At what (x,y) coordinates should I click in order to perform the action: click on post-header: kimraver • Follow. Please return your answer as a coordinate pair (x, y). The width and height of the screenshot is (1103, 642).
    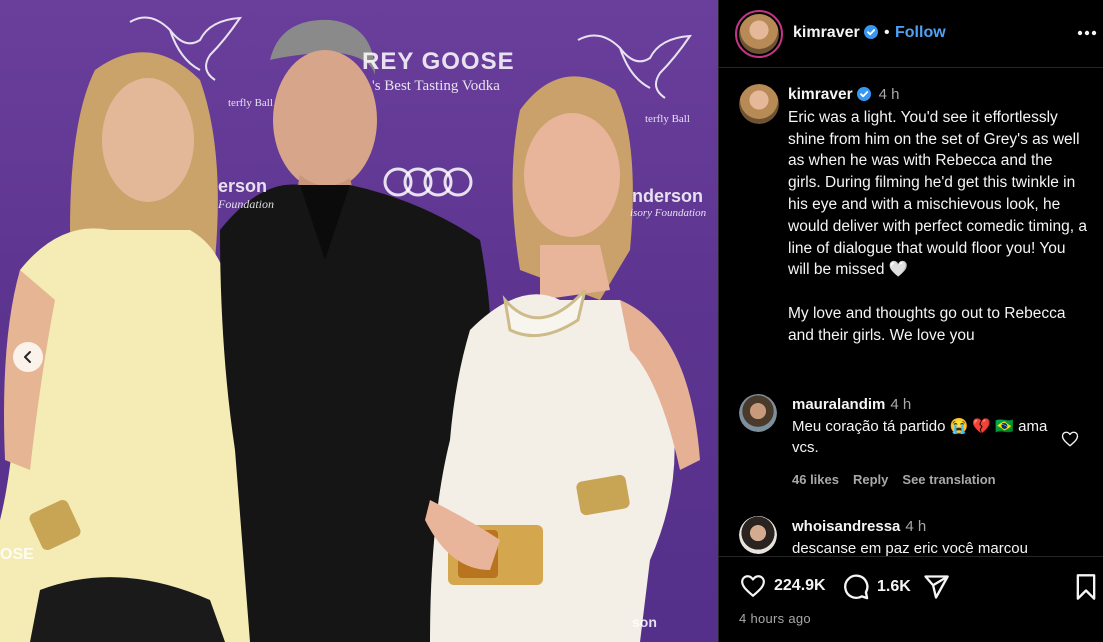
    Looking at the image, I should click on (911, 34).